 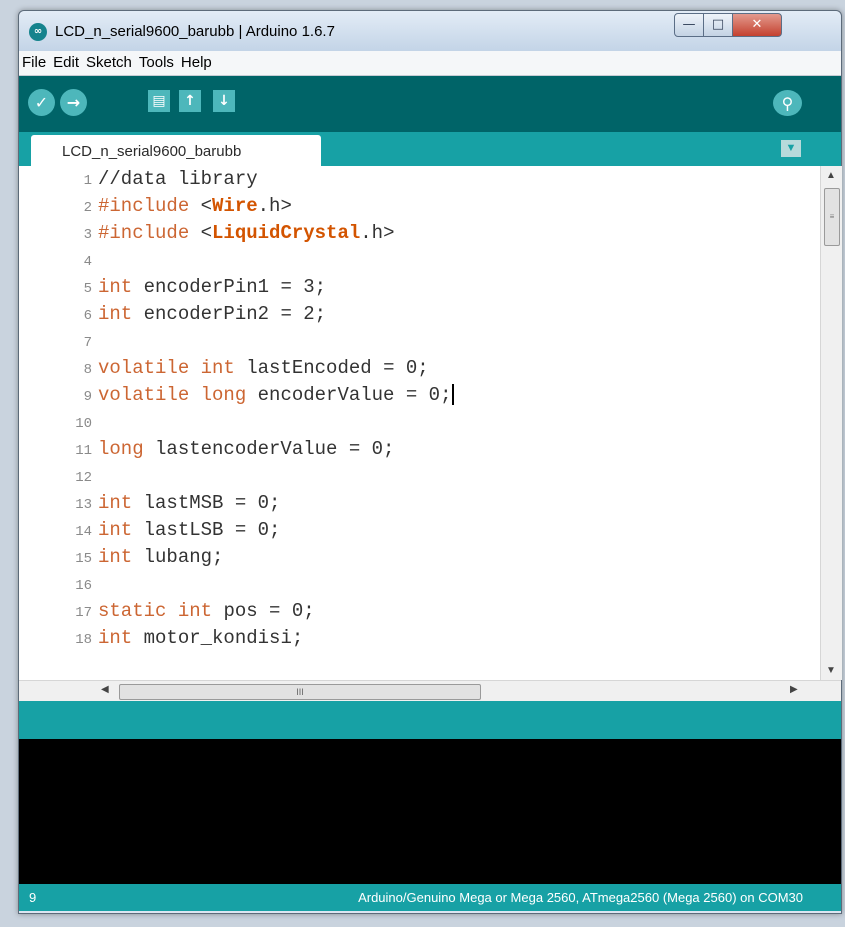 What do you see at coordinates (263, 611) in the screenshot?
I see `code-text: pos = 0;` at bounding box center [263, 611].